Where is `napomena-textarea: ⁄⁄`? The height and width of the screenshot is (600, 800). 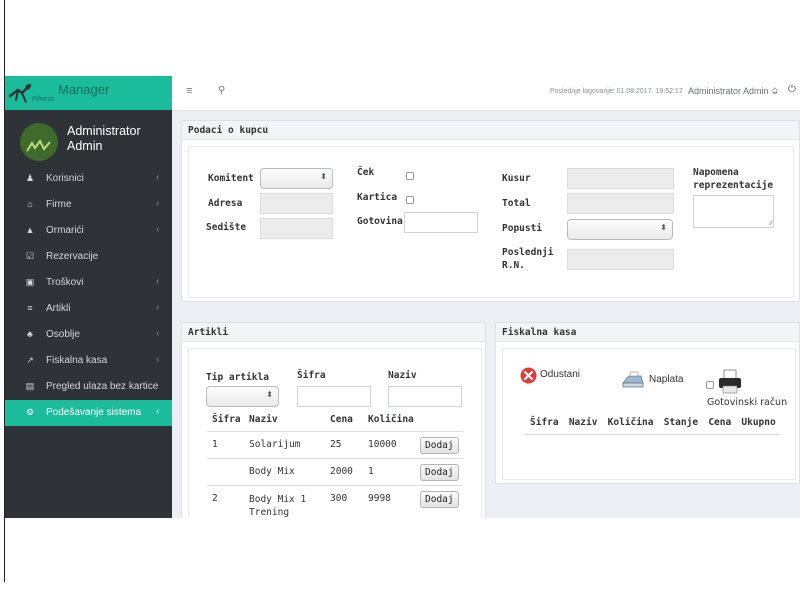
napomena-textarea: ⁄⁄ is located at coordinates (733, 211).